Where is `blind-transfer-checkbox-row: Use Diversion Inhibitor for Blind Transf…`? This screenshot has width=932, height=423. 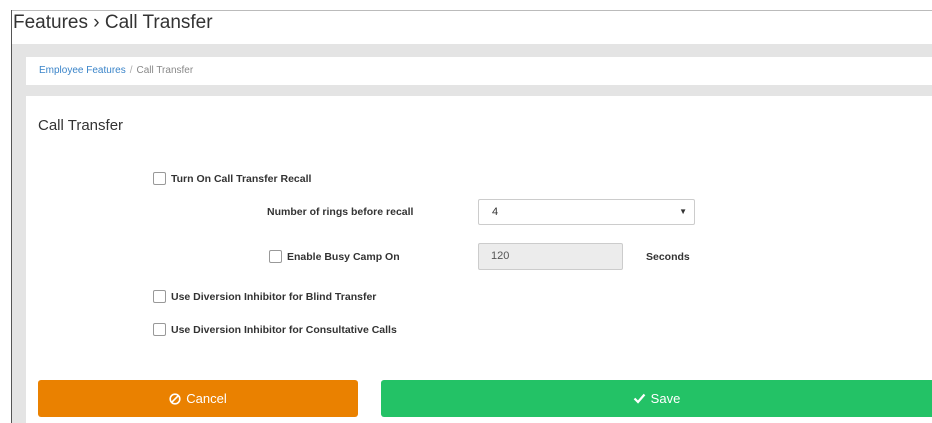
blind-transfer-checkbox-row: Use Diversion Inhibitor for Blind Transf… is located at coordinates (264, 296).